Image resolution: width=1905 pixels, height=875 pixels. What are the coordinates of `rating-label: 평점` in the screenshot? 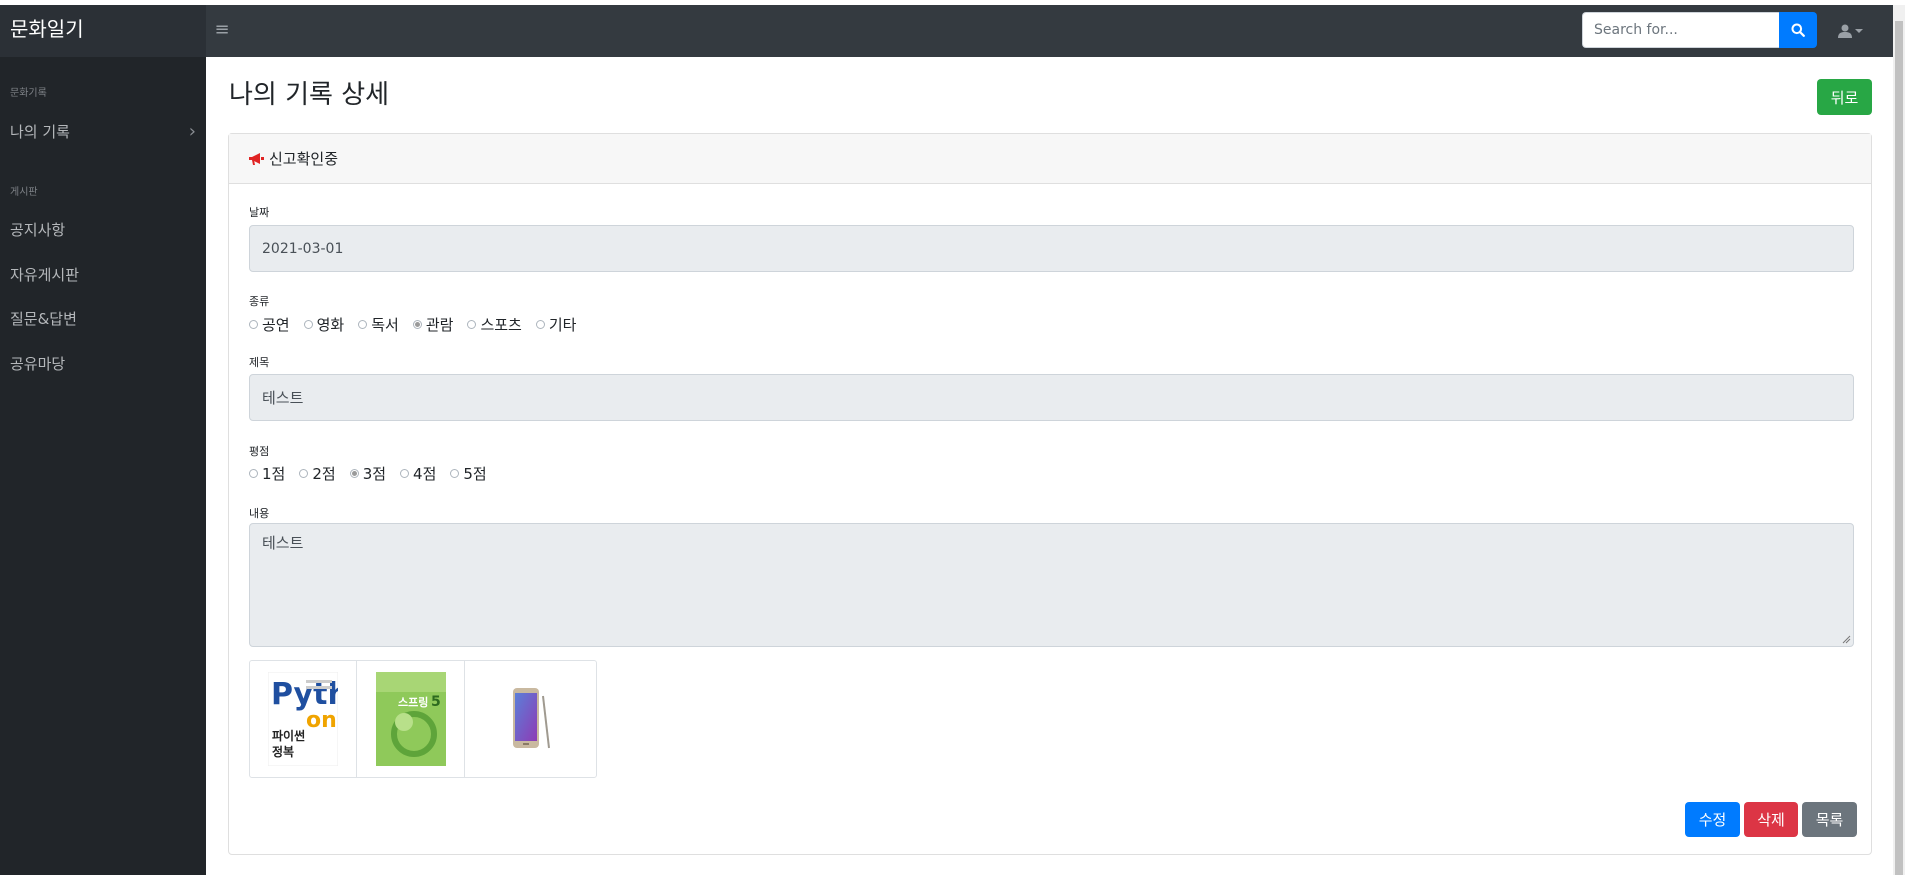 It's located at (259, 451).